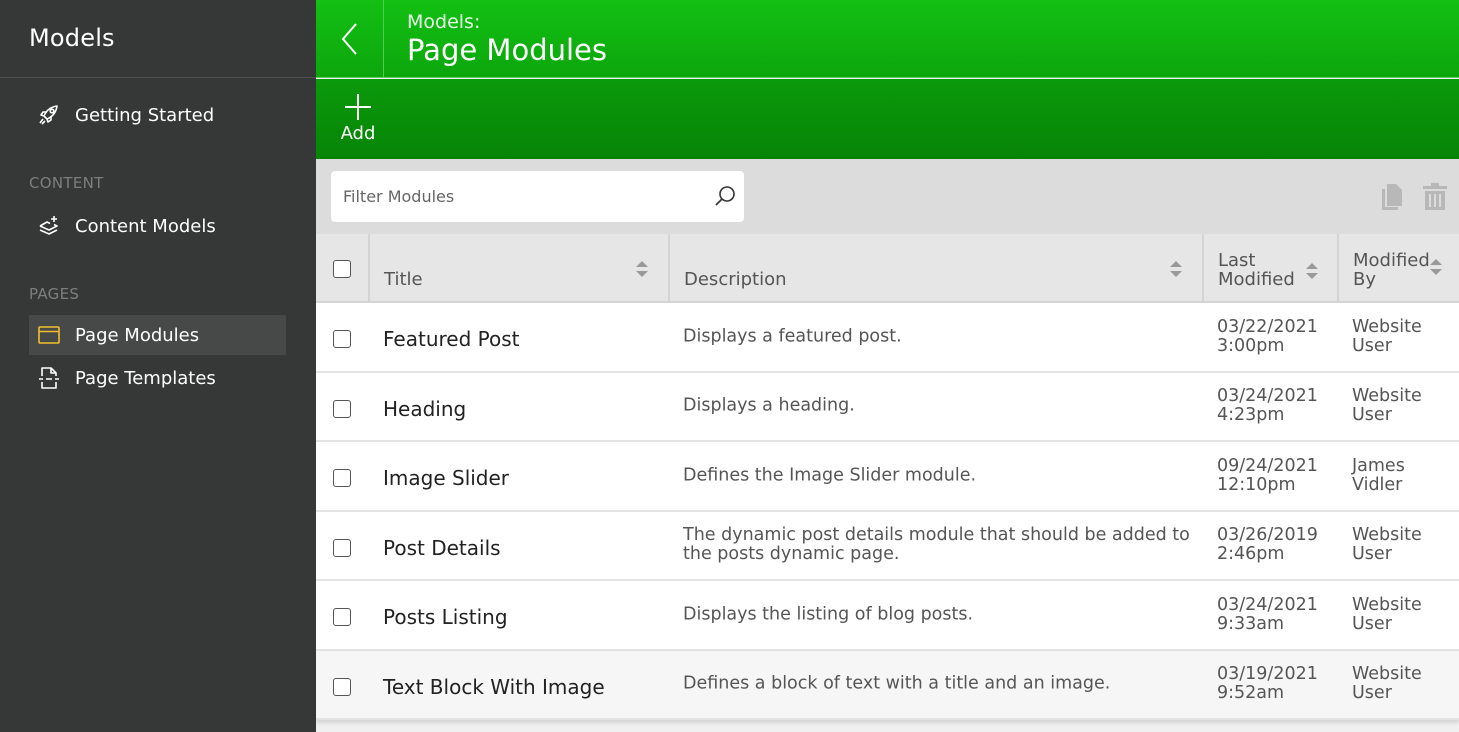 This screenshot has height=732, width=1459. Describe the element at coordinates (442, 548) in the screenshot. I see `row-title: Post Details` at that location.